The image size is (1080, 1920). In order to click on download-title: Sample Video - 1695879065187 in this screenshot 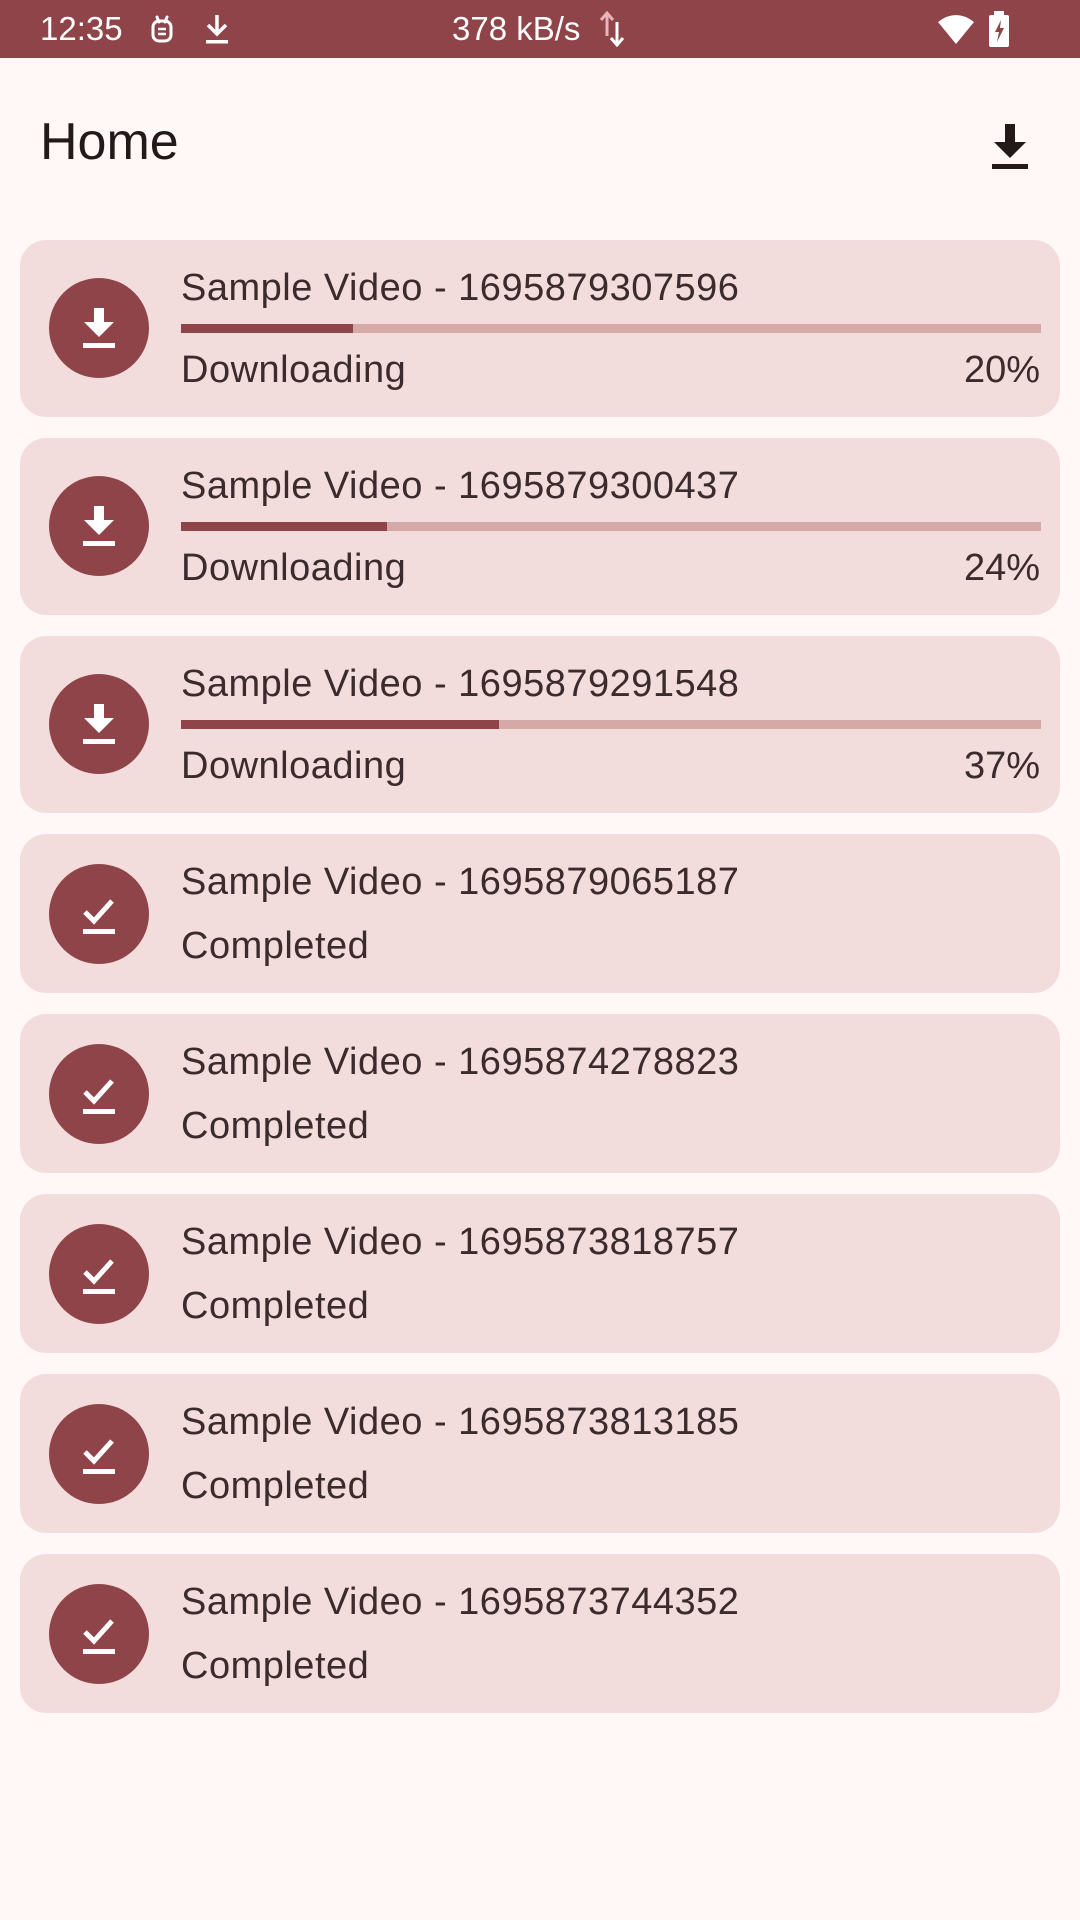, I will do `click(460, 882)`.